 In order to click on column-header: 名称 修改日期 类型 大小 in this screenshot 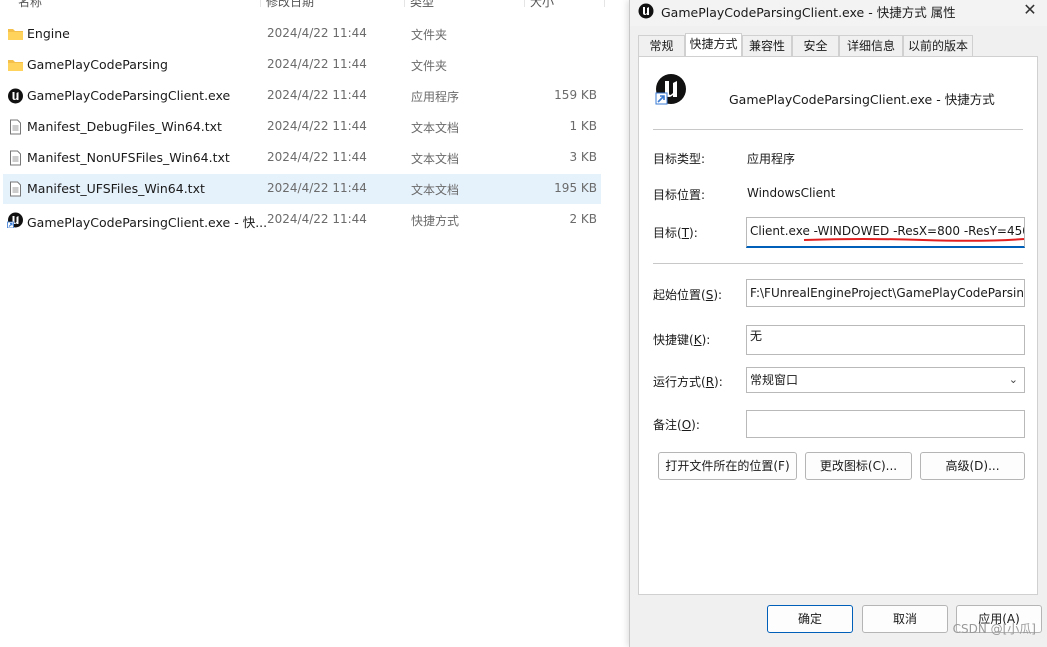, I will do `click(314, 6)`.